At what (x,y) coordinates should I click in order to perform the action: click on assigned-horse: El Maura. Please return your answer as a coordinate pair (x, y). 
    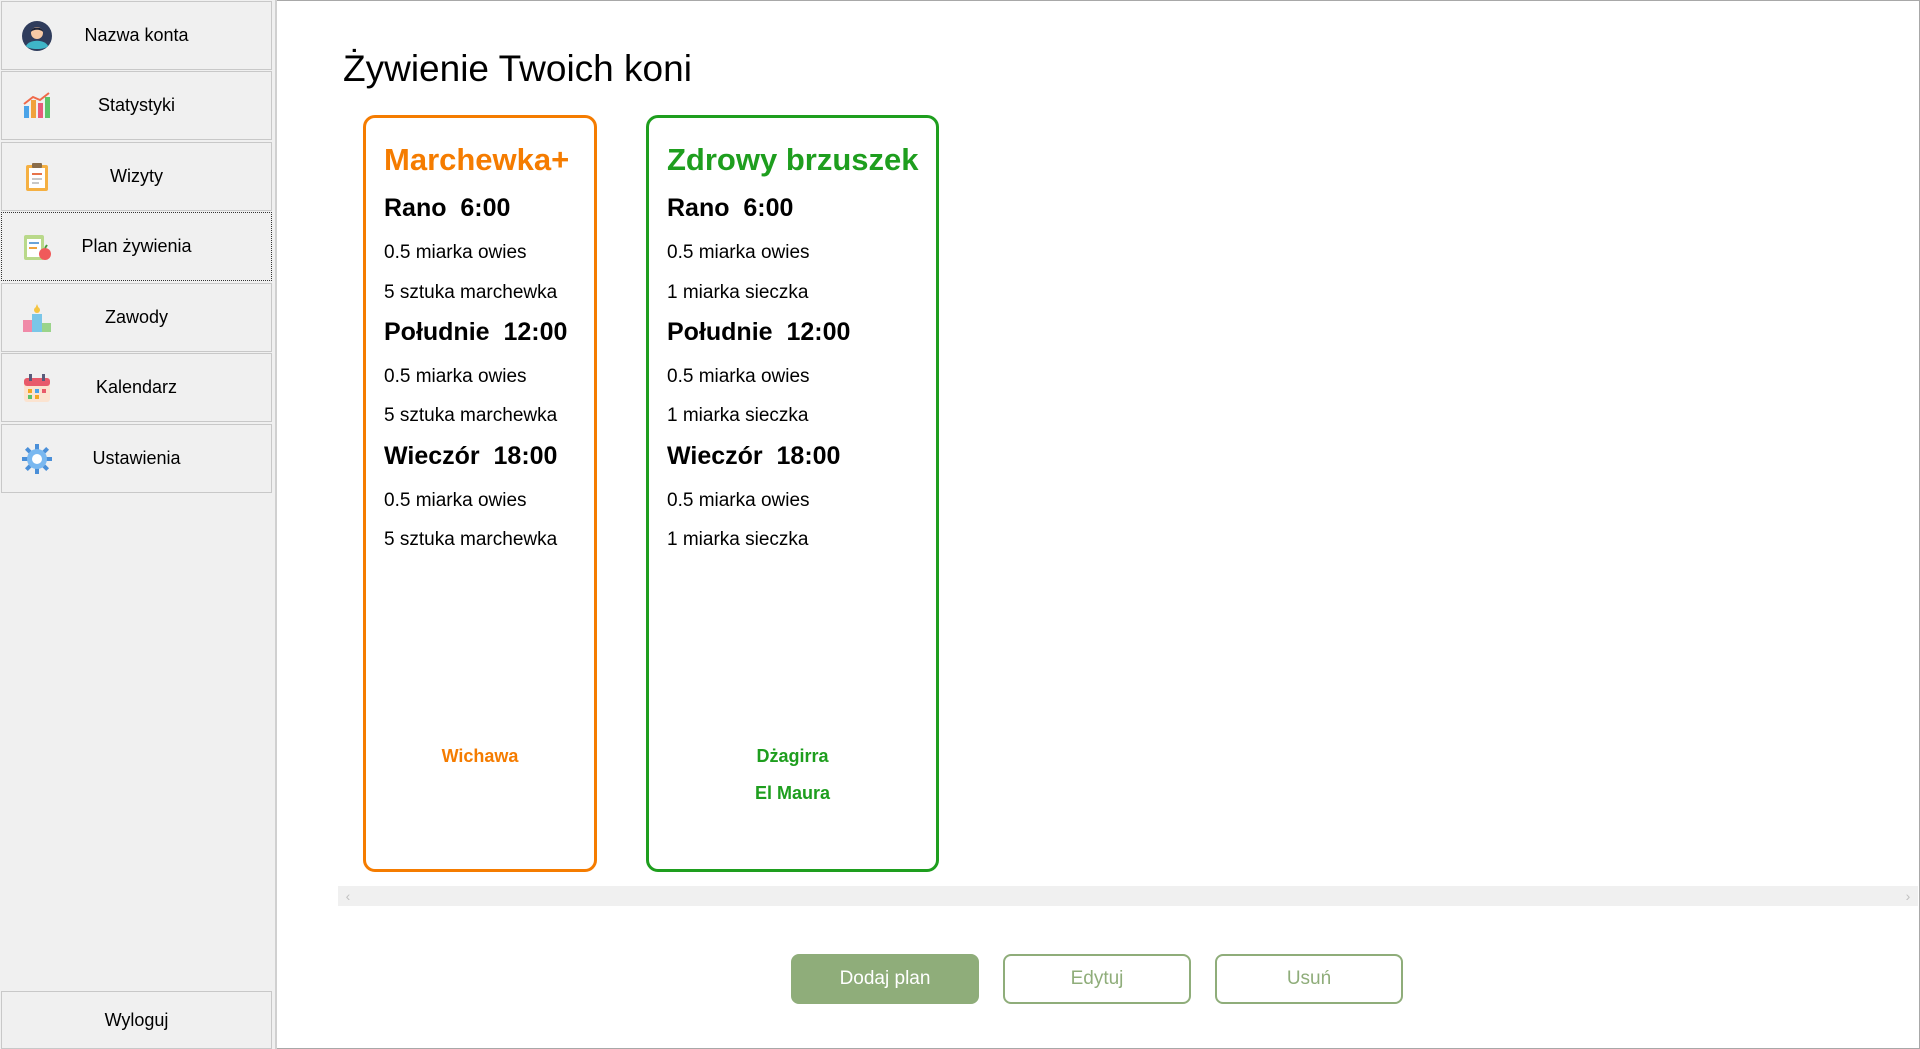
    Looking at the image, I should click on (792, 793).